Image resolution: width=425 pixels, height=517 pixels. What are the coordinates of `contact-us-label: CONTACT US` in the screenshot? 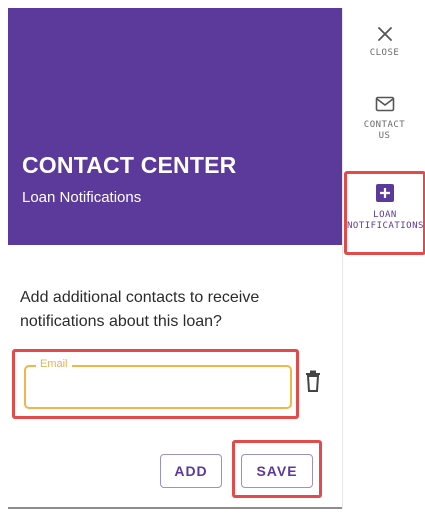 It's located at (384, 130).